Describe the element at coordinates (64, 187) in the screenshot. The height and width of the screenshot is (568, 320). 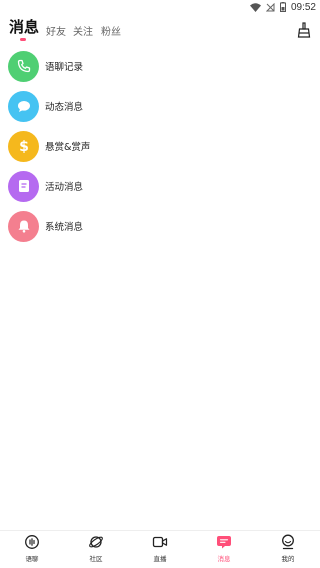
I see `list-item-label: 活动消息` at that location.